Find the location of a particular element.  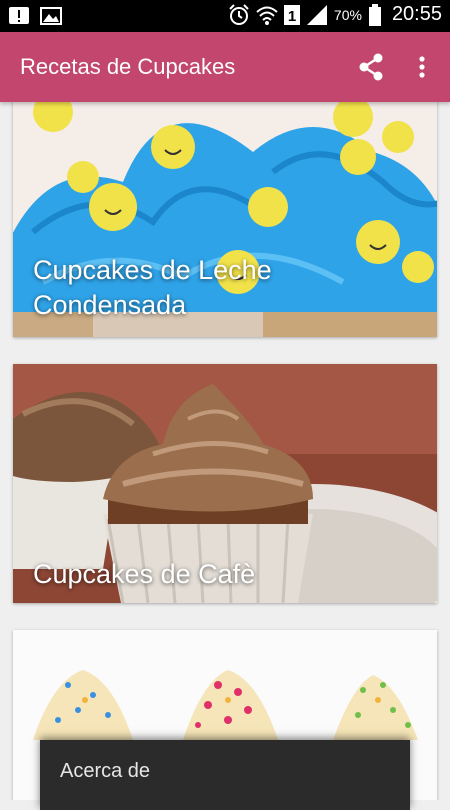

more-vert-icon is located at coordinates (422, 67).